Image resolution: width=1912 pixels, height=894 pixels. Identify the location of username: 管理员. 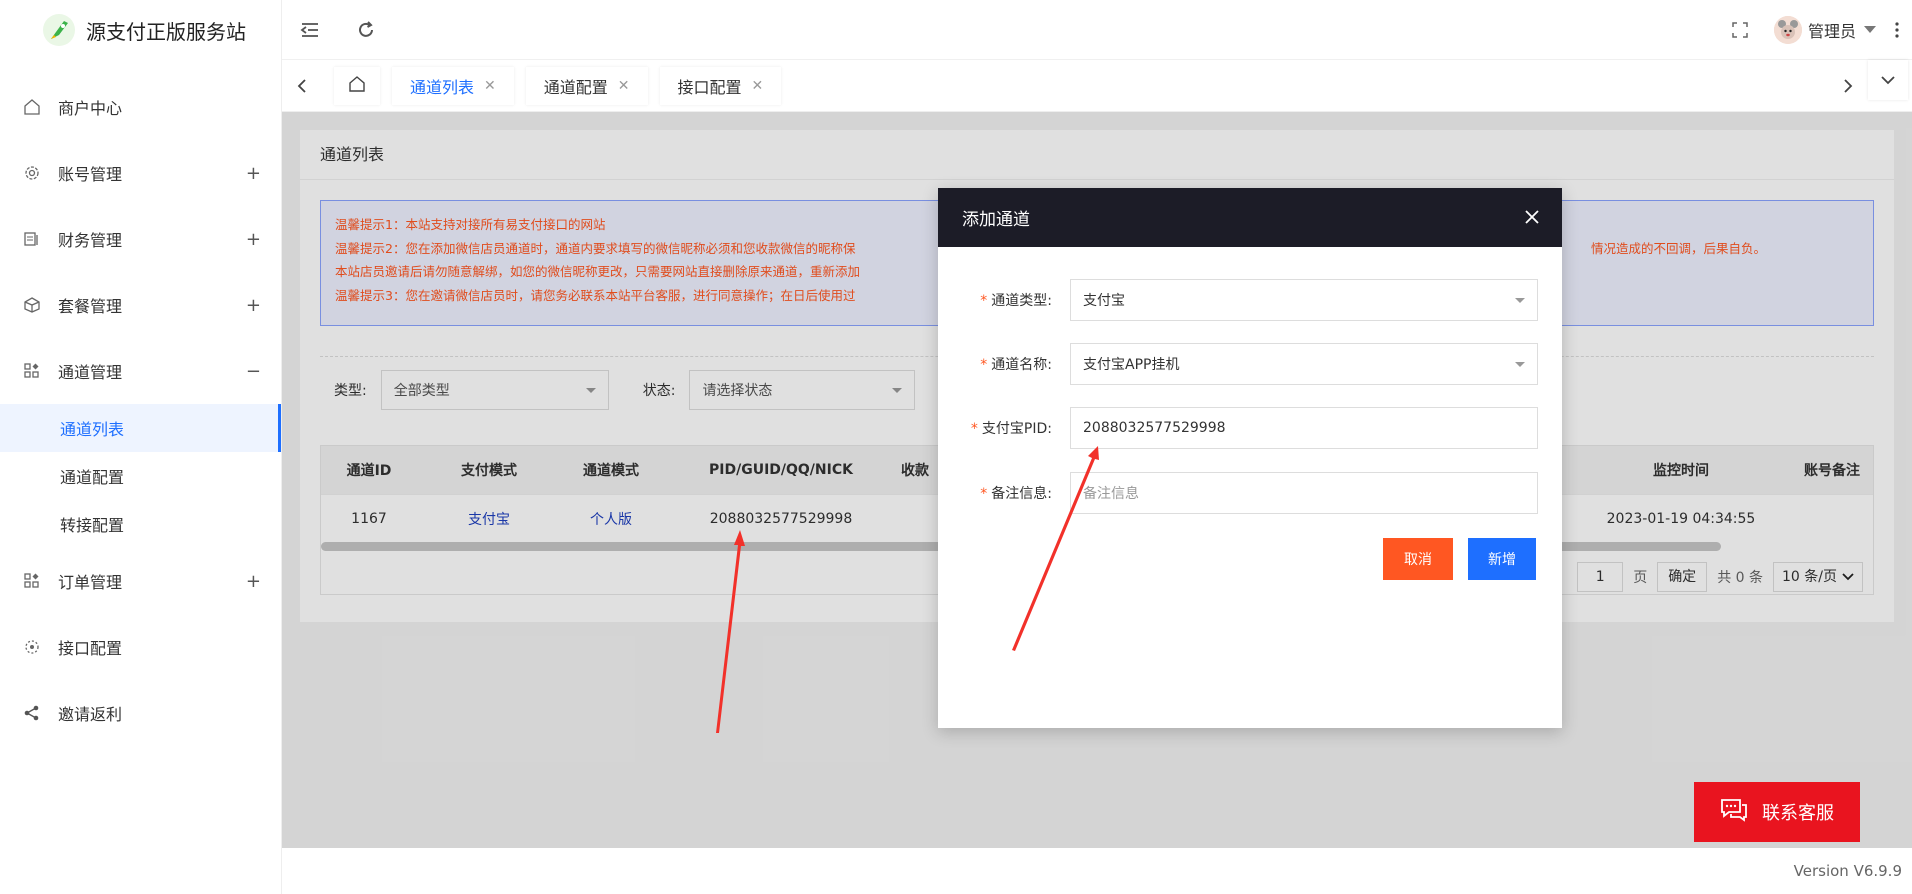
(1831, 31).